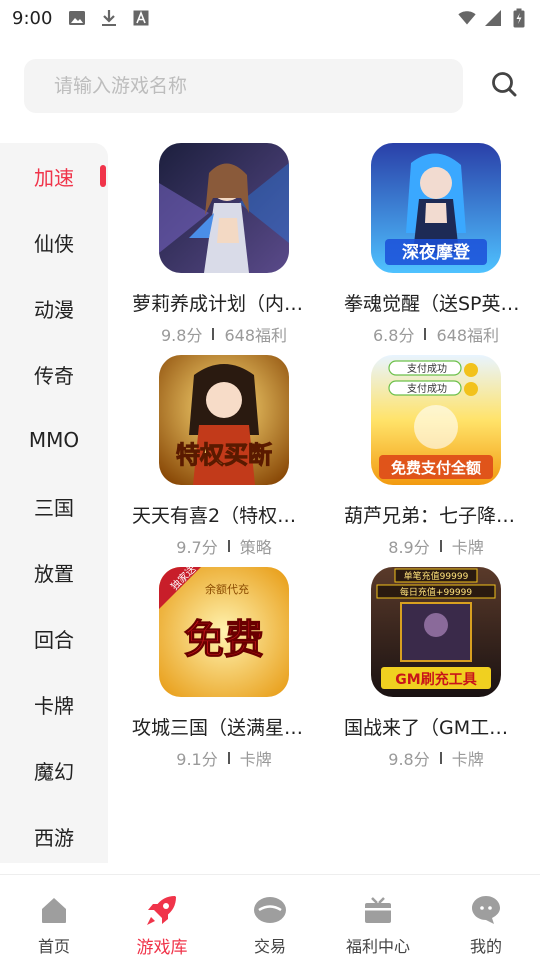 This screenshot has height=960, width=540. I want to click on game-score: 9.1分, so click(197, 759).